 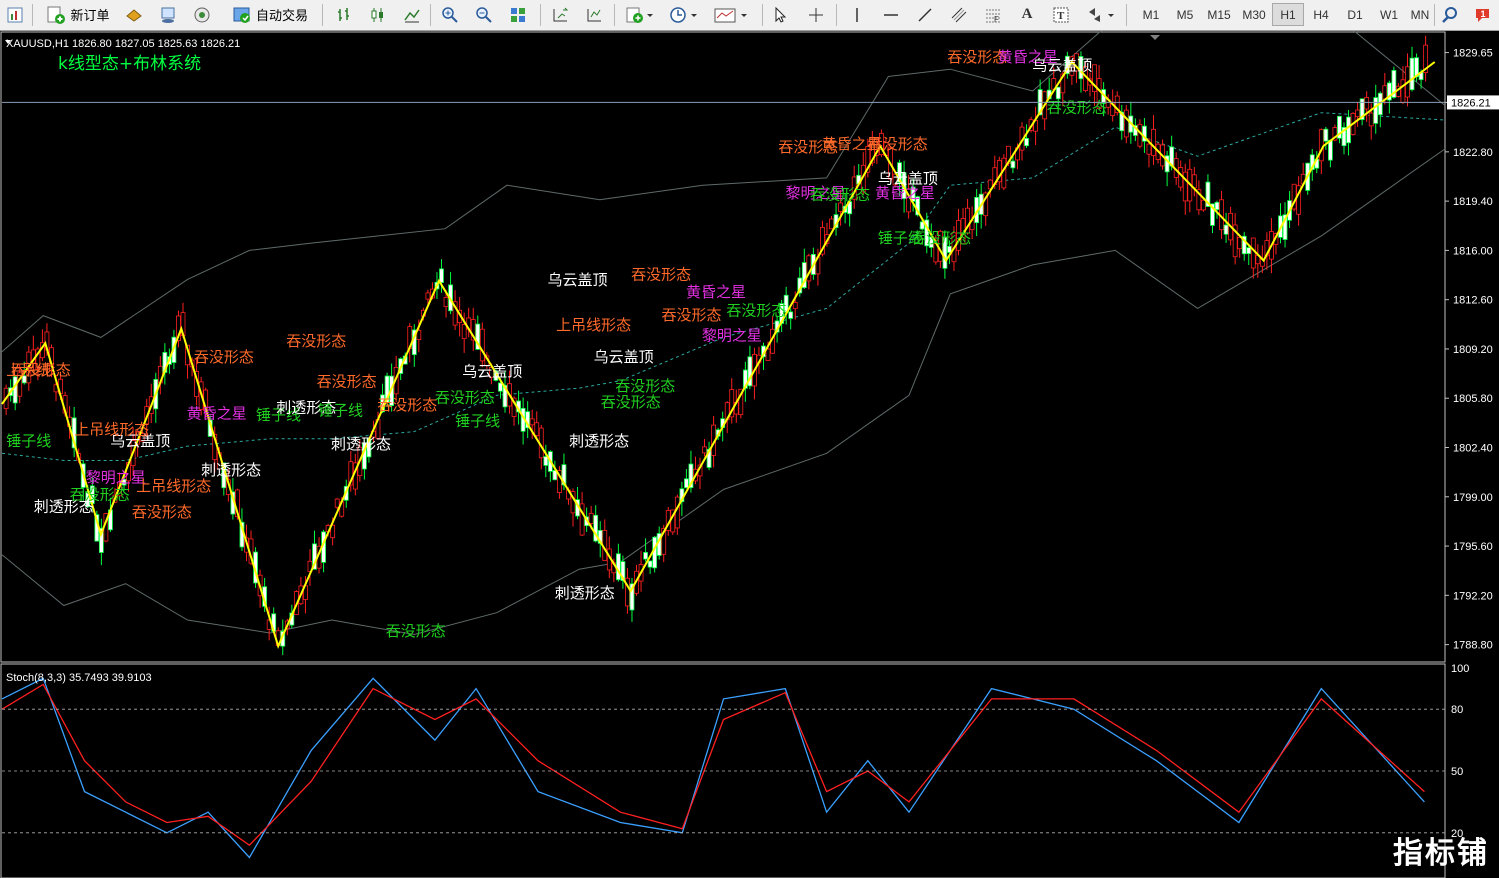 What do you see at coordinates (925, 14) in the screenshot?
I see `trendline-icon` at bounding box center [925, 14].